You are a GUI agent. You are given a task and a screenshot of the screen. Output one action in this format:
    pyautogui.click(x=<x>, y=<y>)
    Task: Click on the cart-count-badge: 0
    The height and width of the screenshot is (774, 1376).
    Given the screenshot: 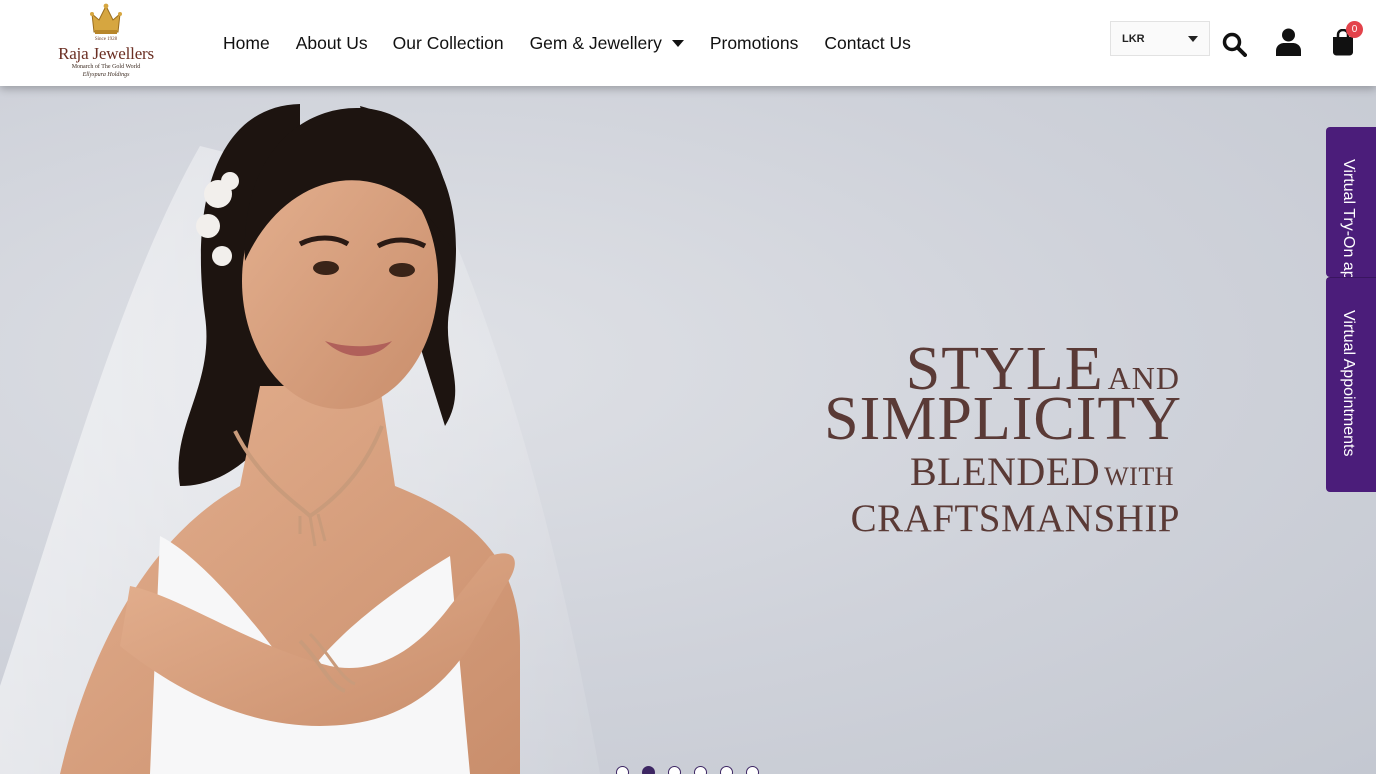 What is the action you would take?
    pyautogui.click(x=1354, y=29)
    